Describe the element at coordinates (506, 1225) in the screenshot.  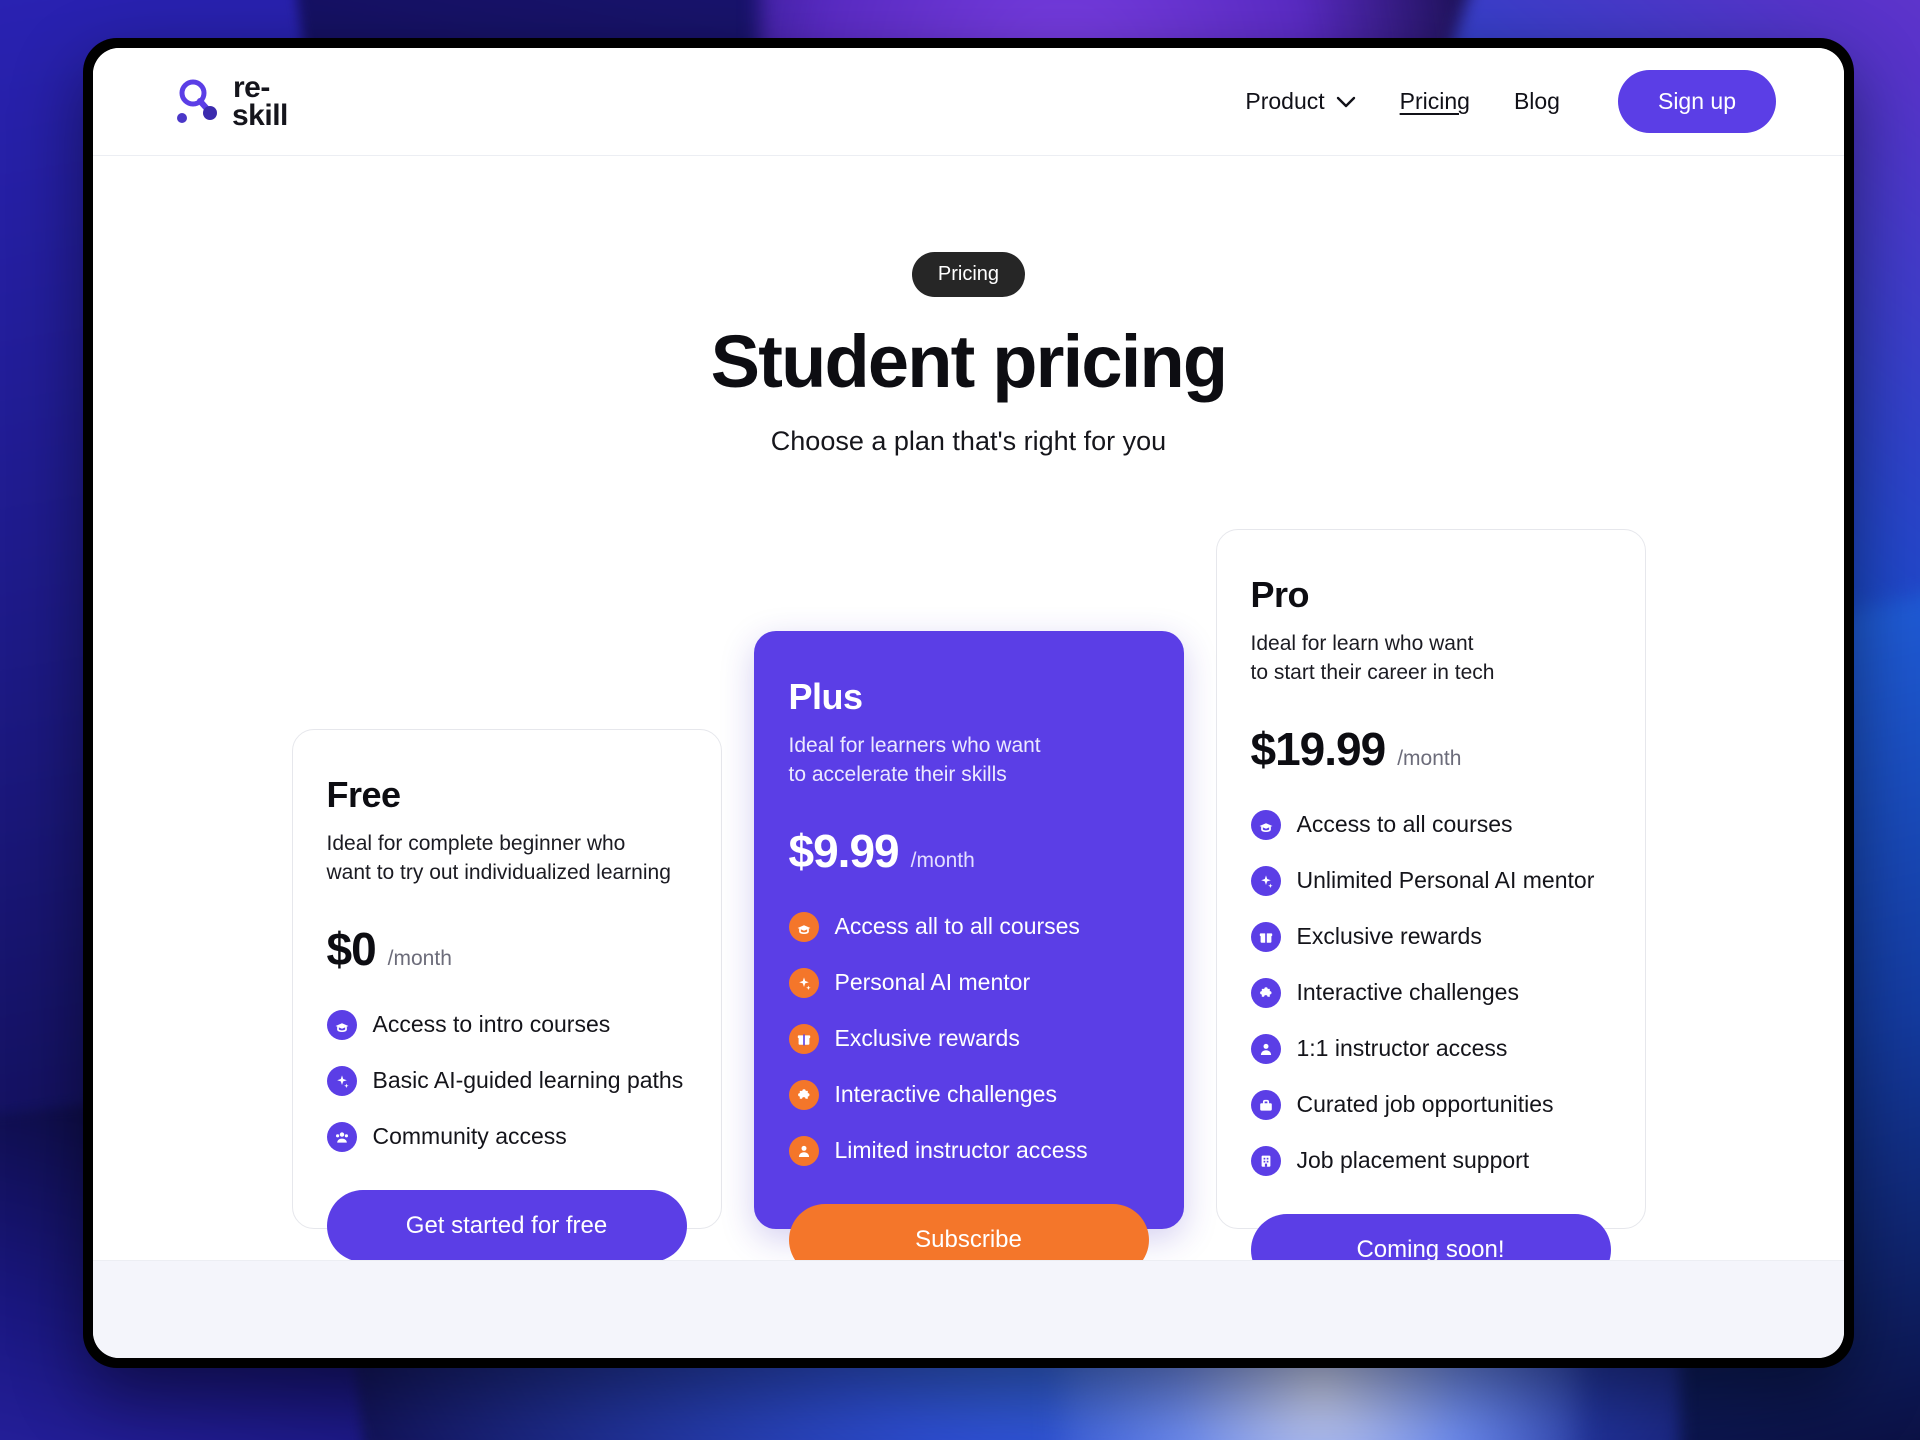
I see `plan-cta-free: Get started for free` at that location.